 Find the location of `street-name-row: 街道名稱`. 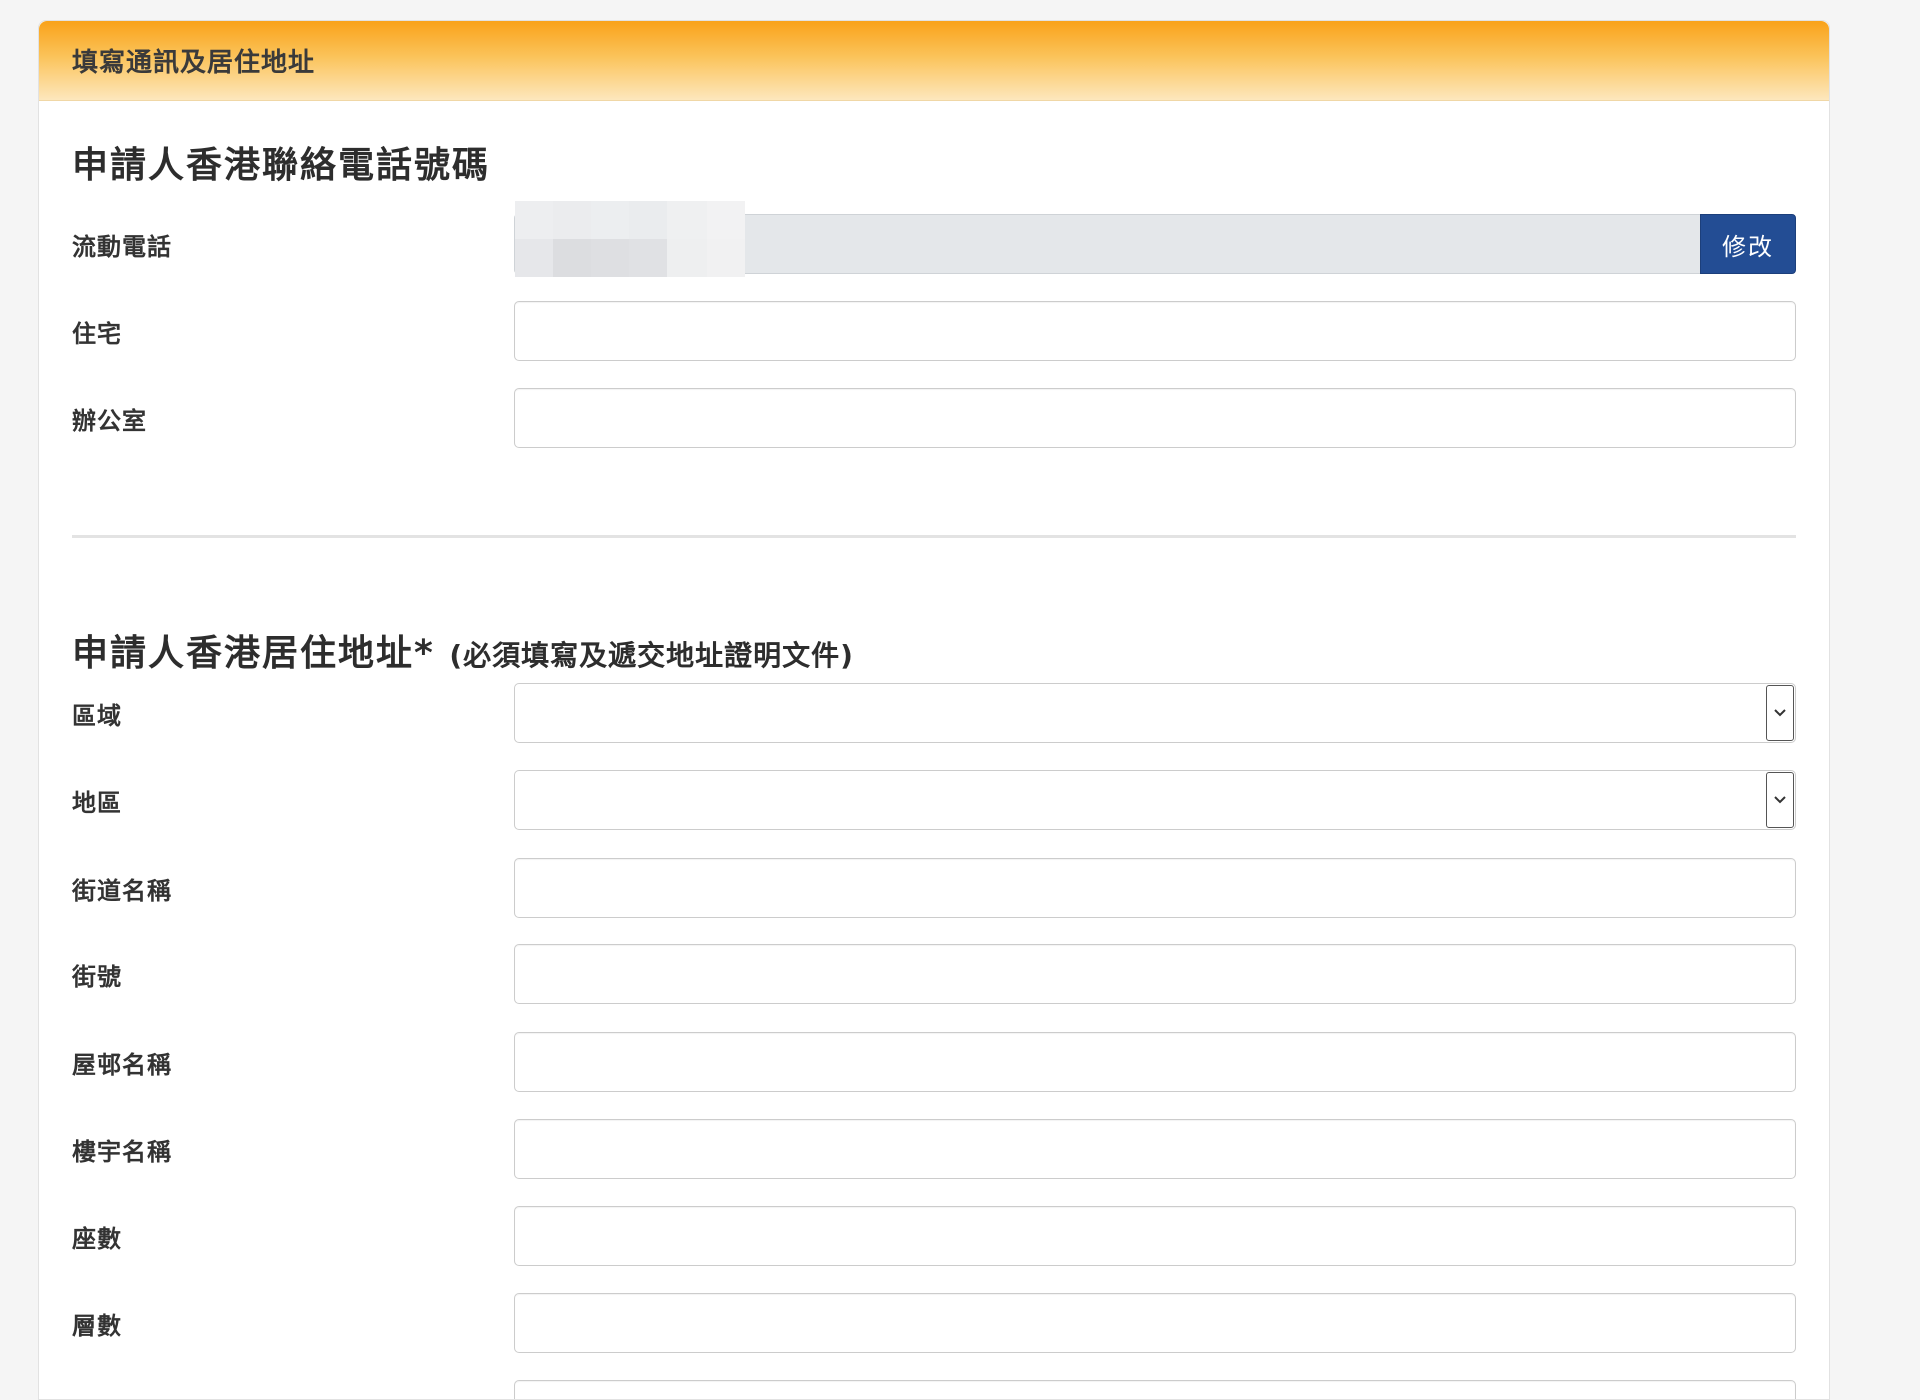

street-name-row: 街道名稱 is located at coordinates (934, 888).